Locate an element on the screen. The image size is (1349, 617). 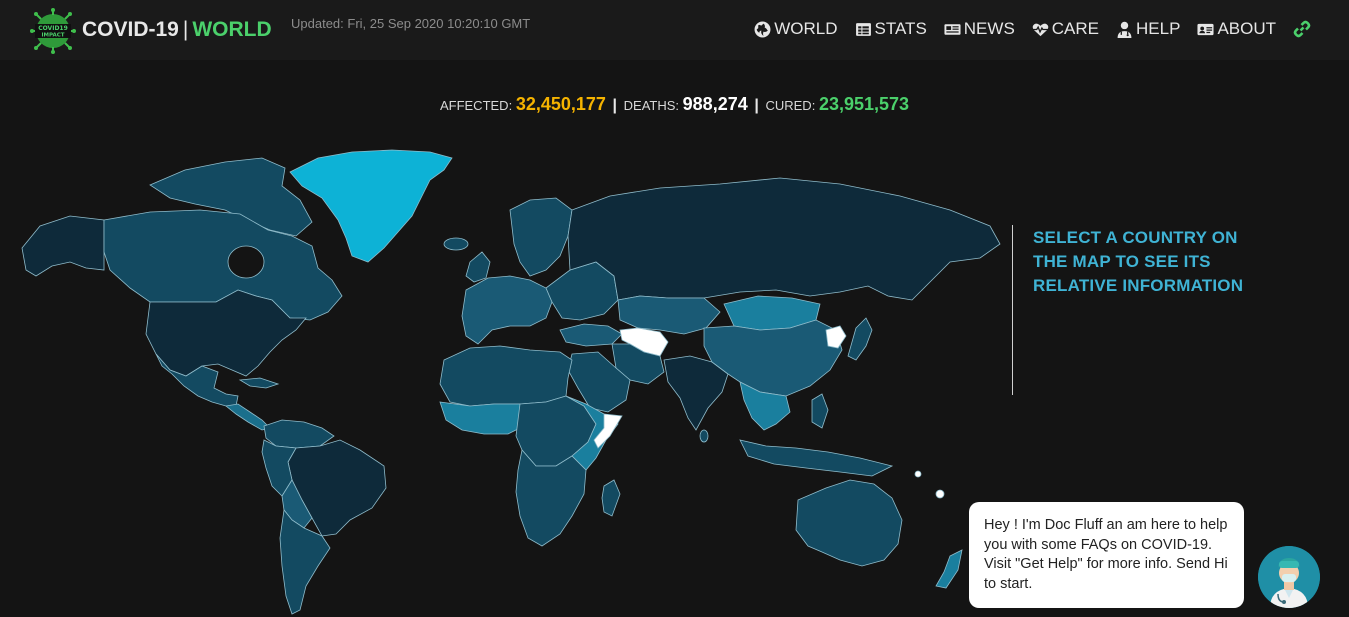
country-western-europe is located at coordinates (507, 310).